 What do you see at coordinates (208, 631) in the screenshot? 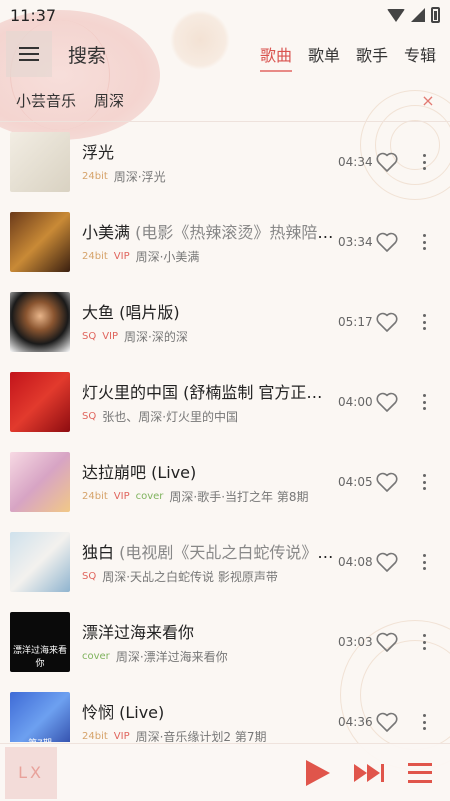
I see `song-title: 漂洋过海来看你` at bounding box center [208, 631].